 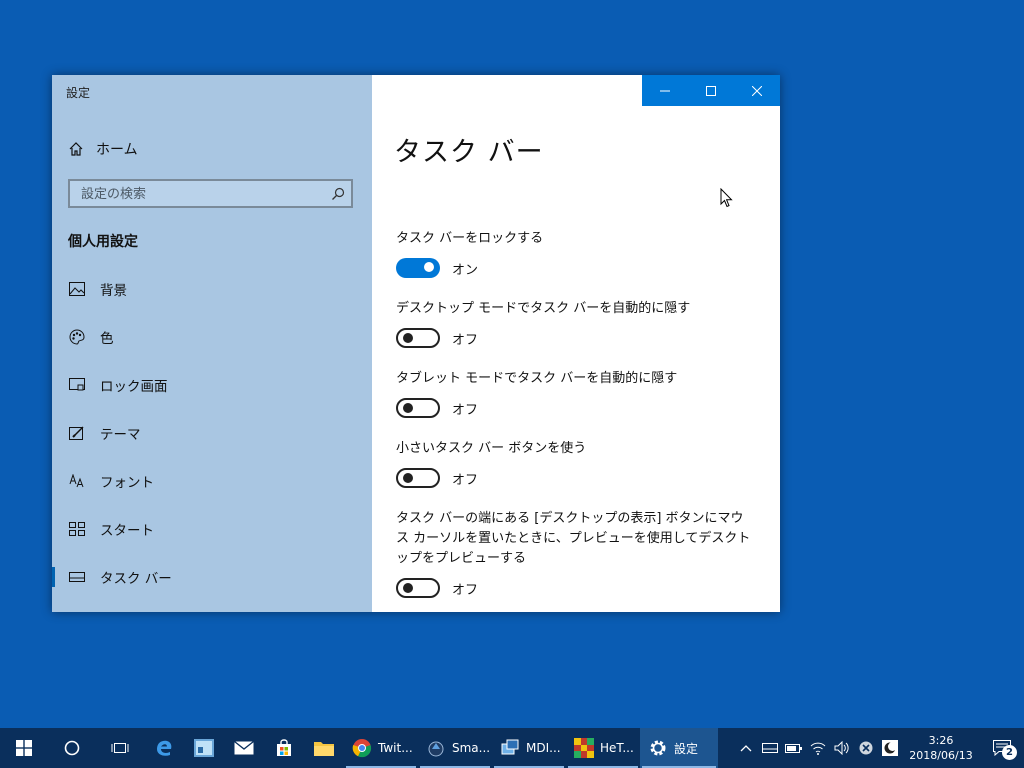 What do you see at coordinates (134, 387) in the screenshot?
I see `sidebar-item-label: ロック画面` at bounding box center [134, 387].